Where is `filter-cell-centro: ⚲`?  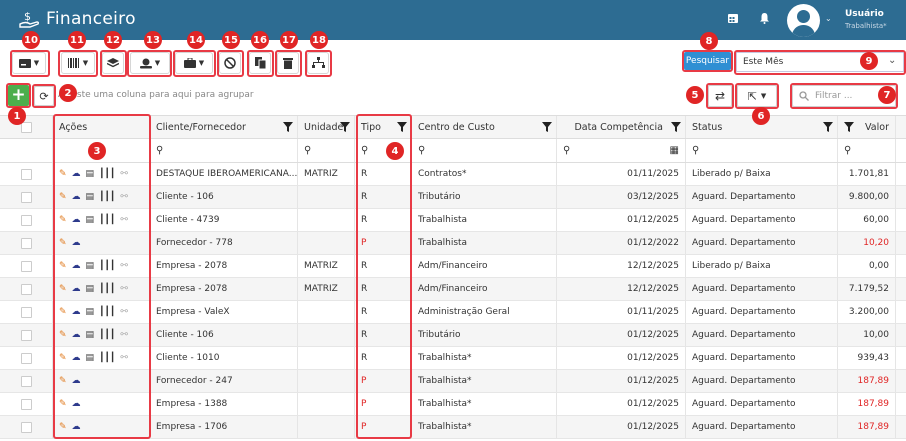 filter-cell-centro: ⚲ is located at coordinates (484, 150).